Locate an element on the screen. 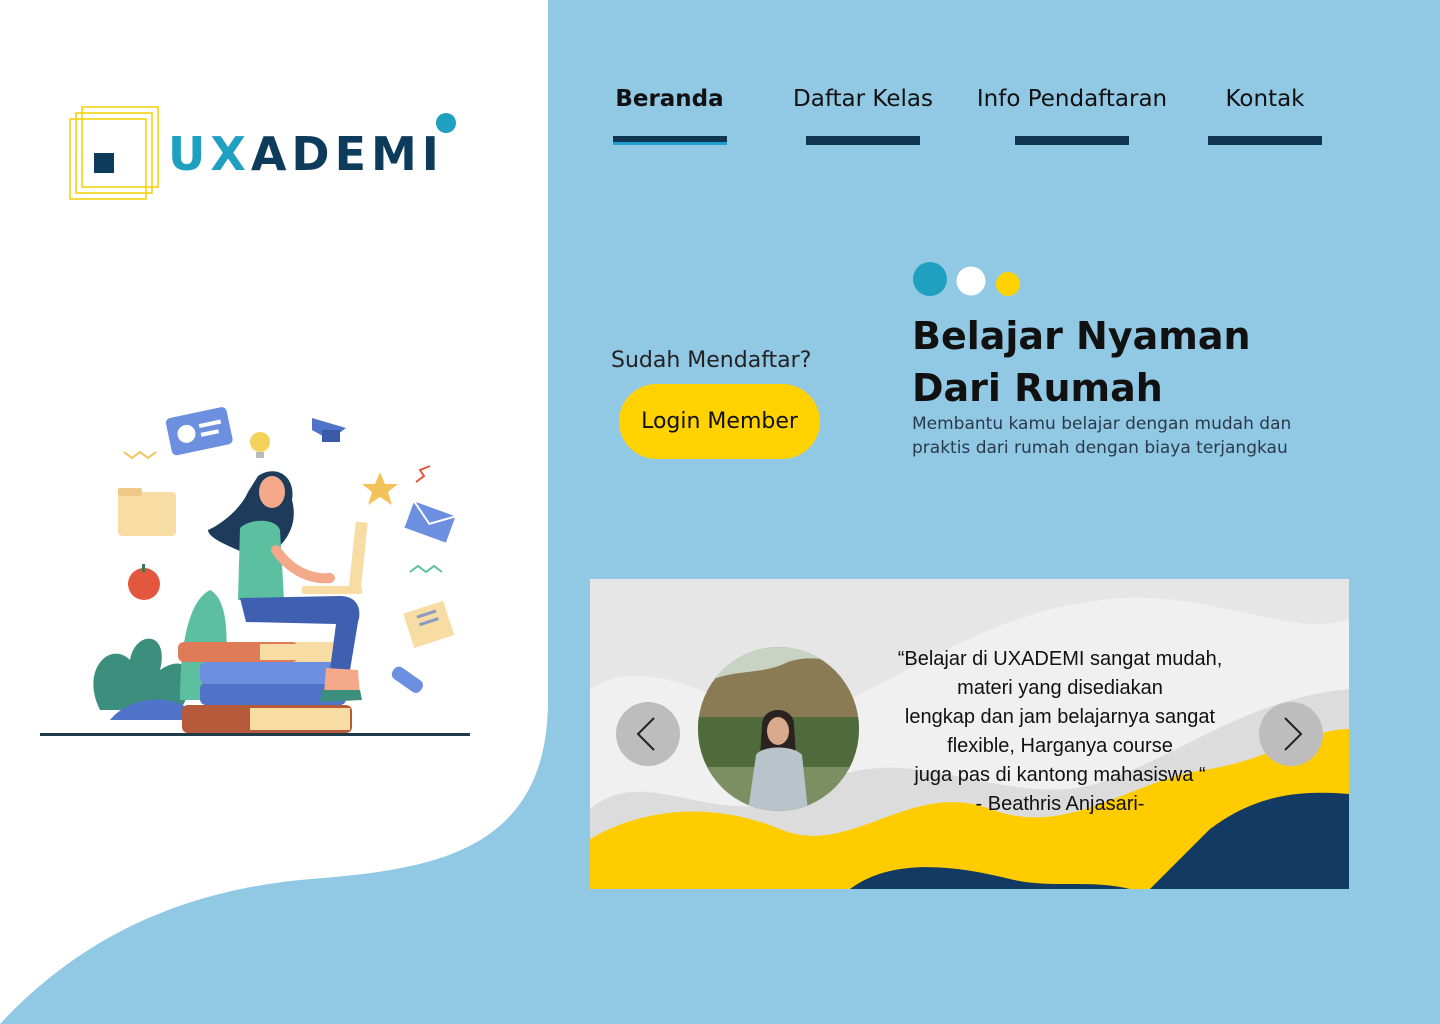 The image size is (1440, 1024). logo-wordmark: UXADEMI is located at coordinates (306, 154).